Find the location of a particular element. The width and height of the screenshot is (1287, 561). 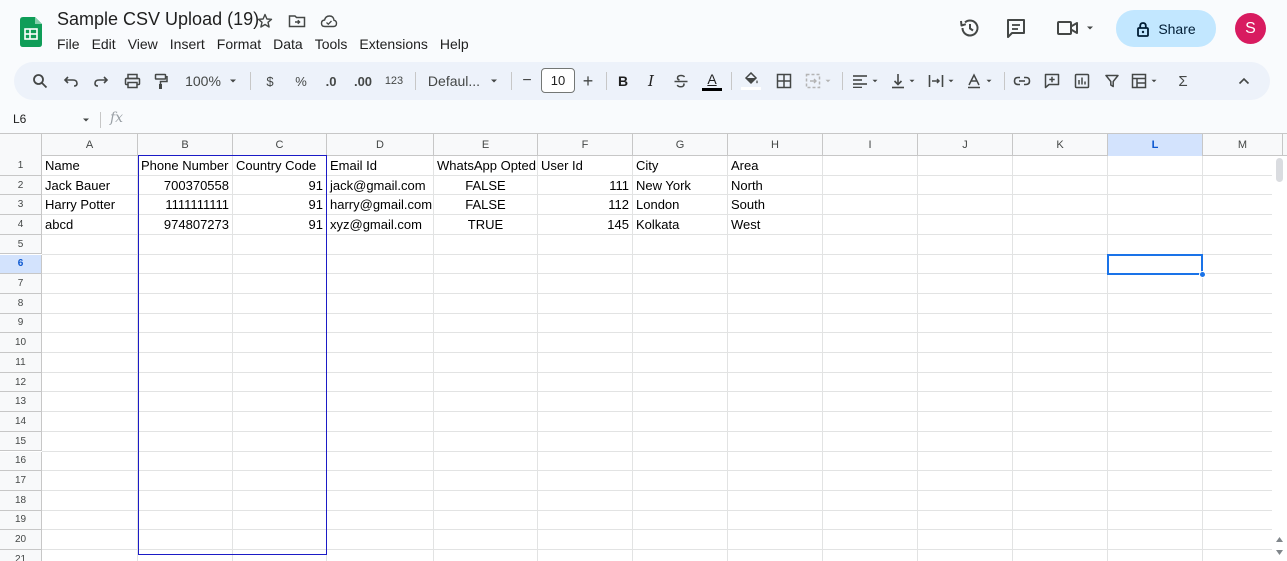

strikethrough-icon is located at coordinates (681, 81).